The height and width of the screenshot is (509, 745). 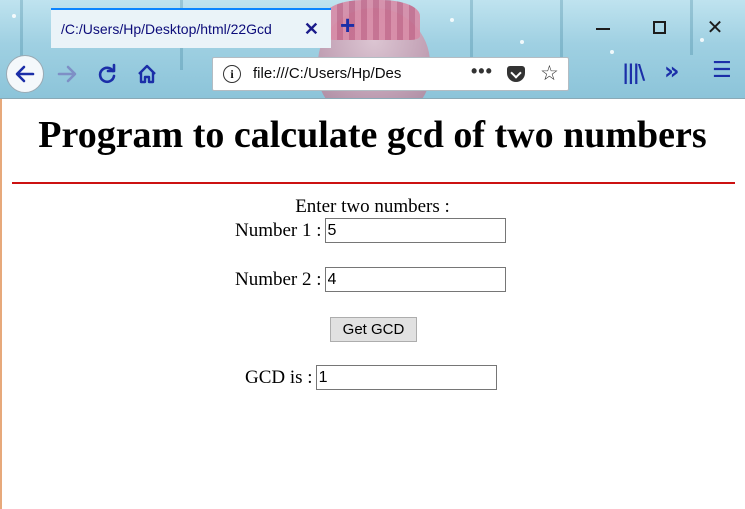 I want to click on number2-input, so click(x=415, y=279).